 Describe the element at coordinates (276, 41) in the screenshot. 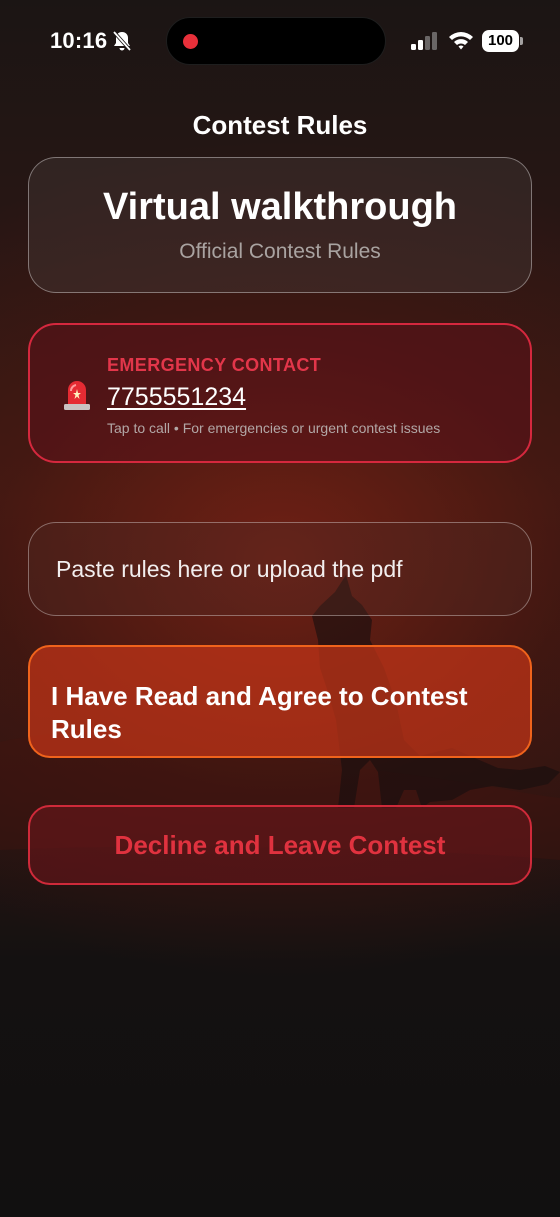

I see `dynamic-island` at that location.